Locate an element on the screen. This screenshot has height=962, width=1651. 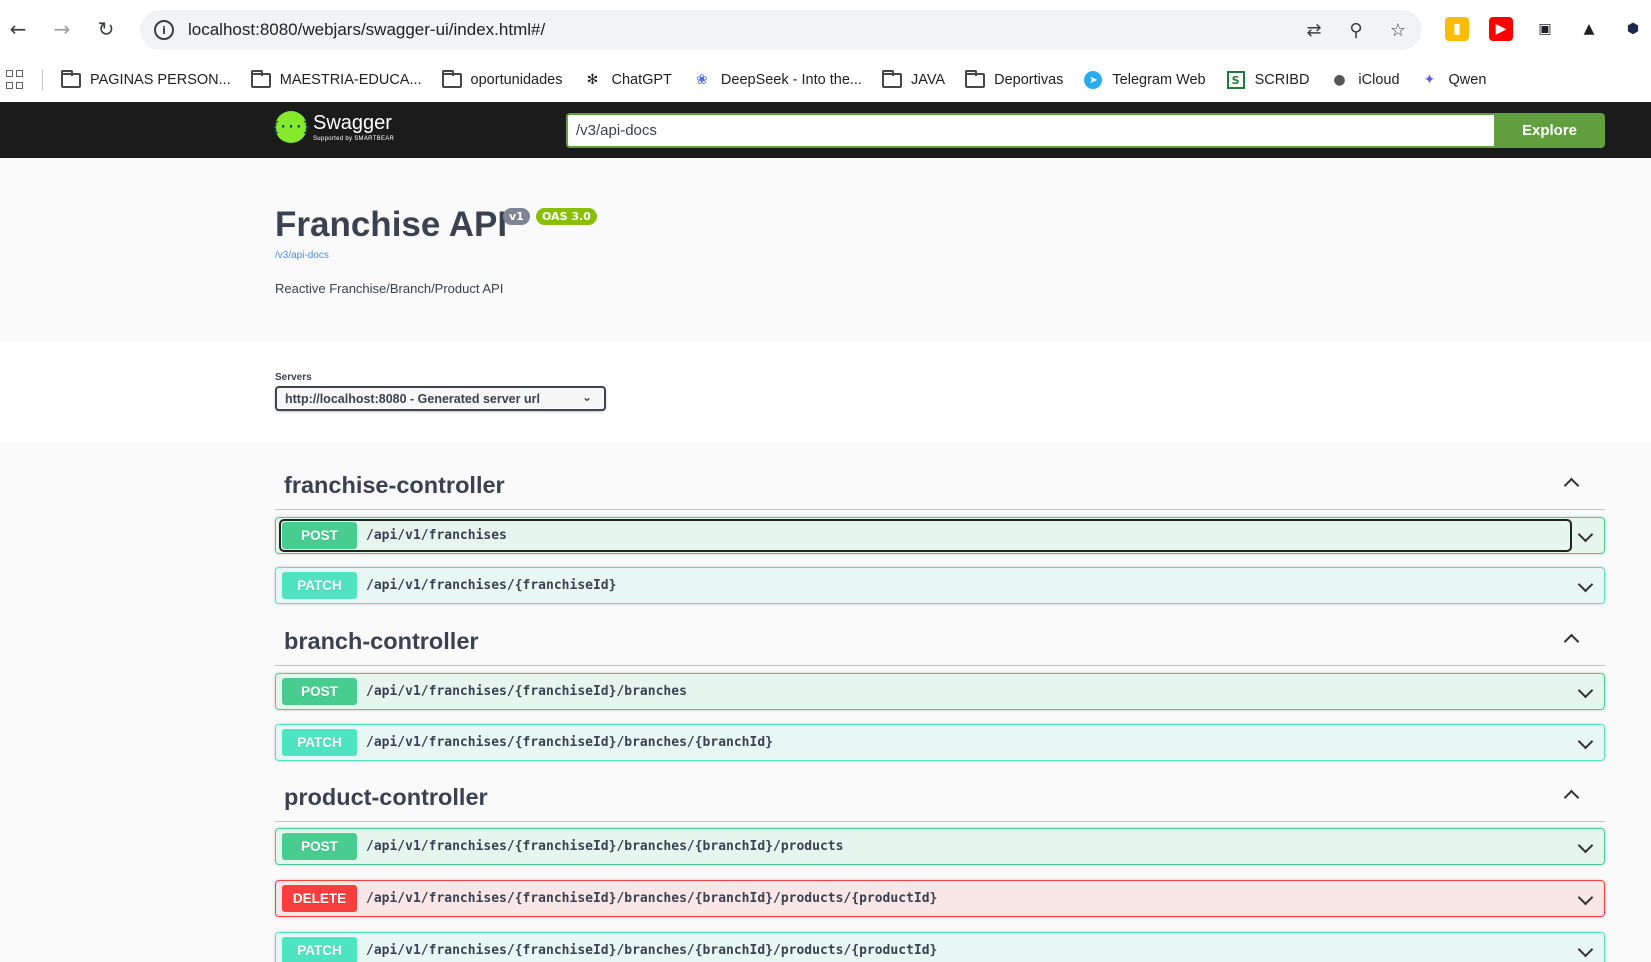
method-badge: DELETE is located at coordinates (319, 898).